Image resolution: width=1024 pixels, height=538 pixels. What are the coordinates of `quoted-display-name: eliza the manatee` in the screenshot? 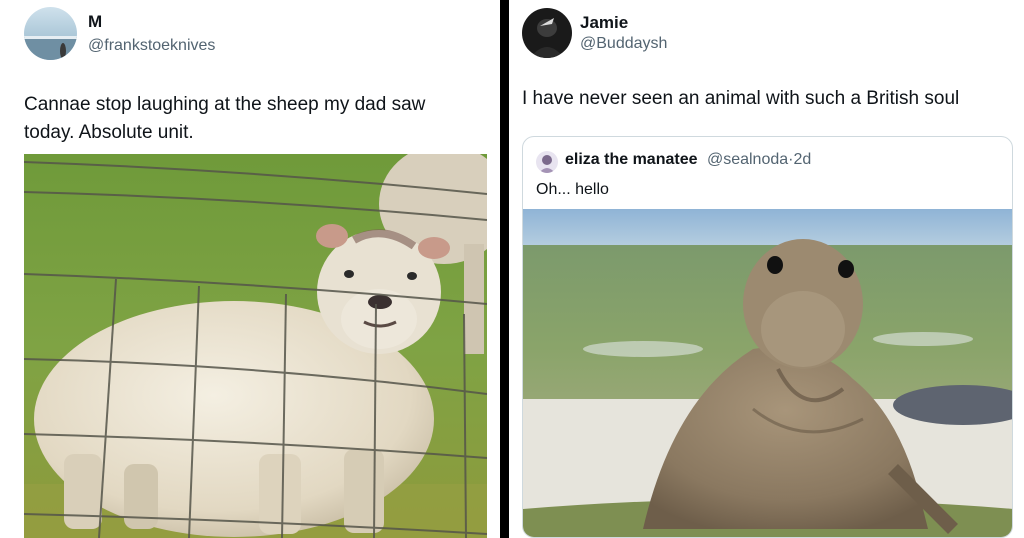 It's located at (631, 159).